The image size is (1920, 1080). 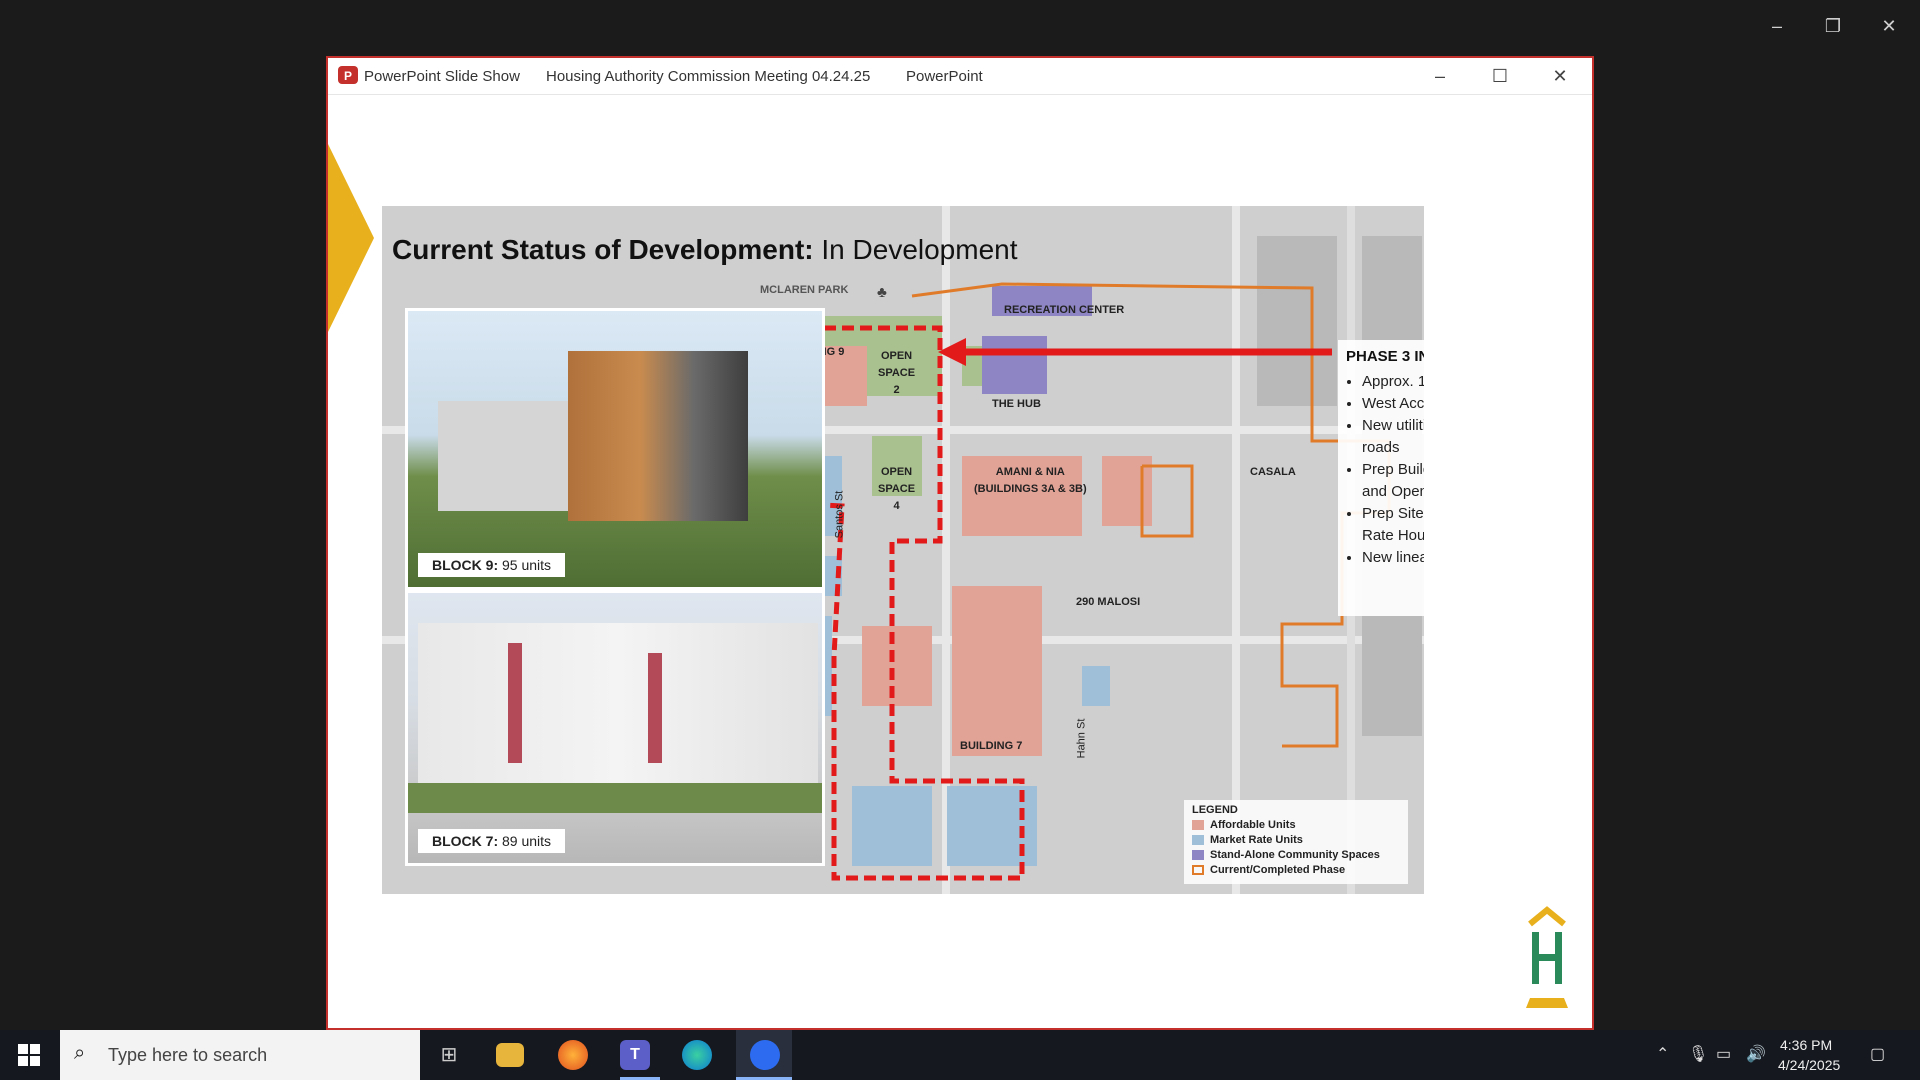 I want to click on notification-icon: ▢, so click(x=1877, y=1054).